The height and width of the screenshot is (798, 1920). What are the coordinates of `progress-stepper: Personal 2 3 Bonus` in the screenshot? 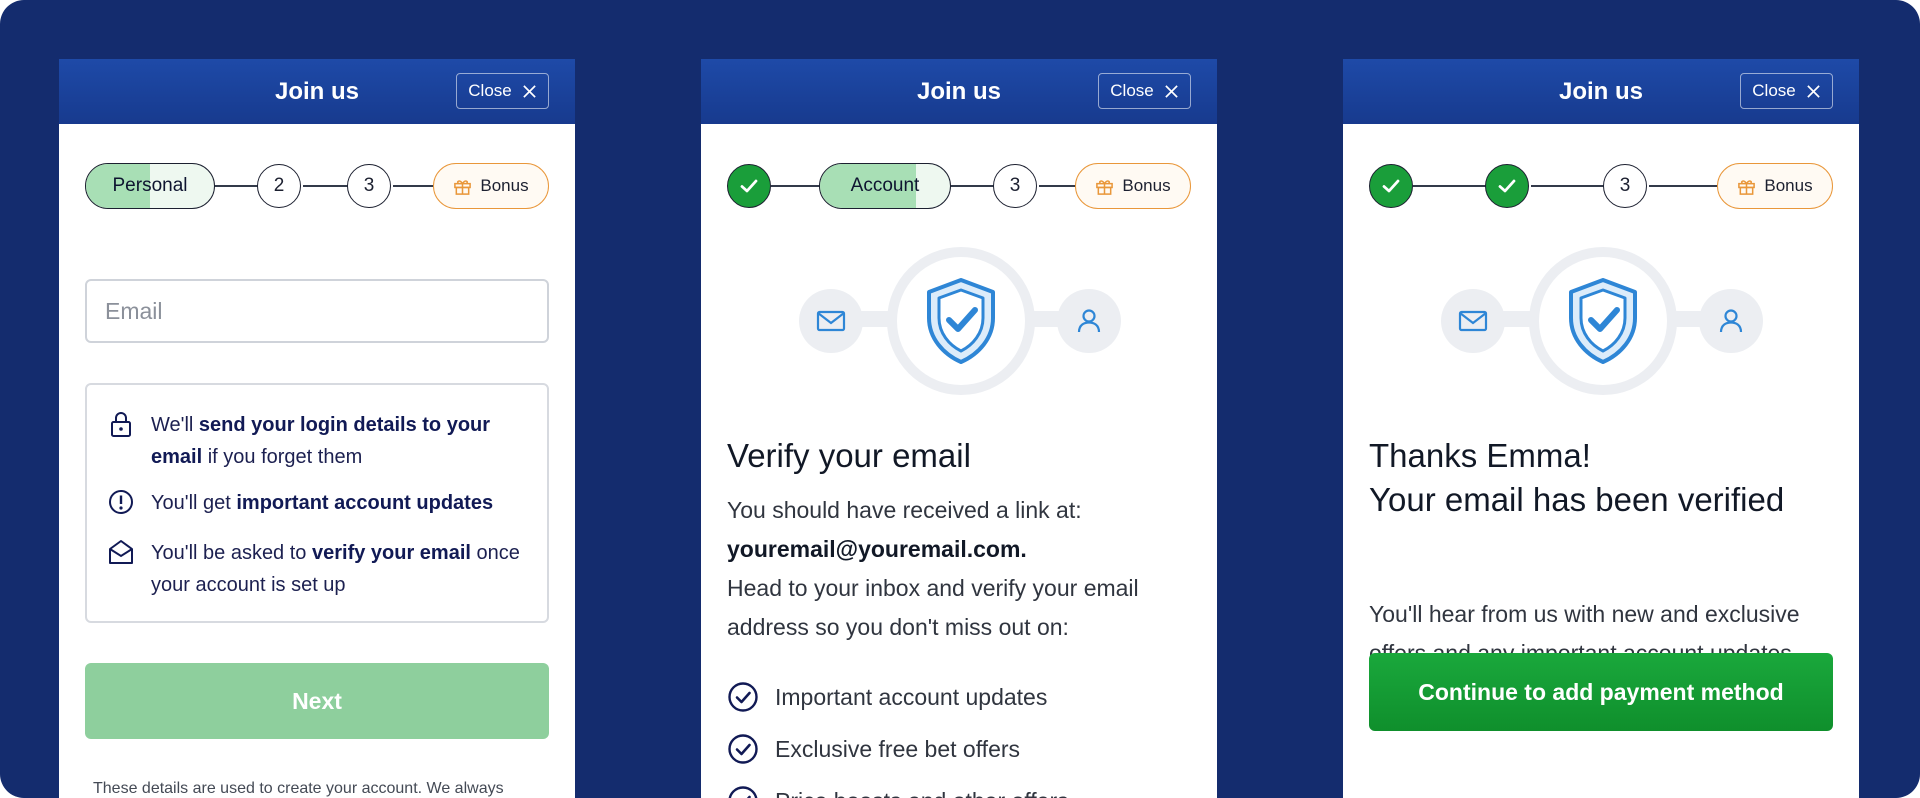 It's located at (317, 186).